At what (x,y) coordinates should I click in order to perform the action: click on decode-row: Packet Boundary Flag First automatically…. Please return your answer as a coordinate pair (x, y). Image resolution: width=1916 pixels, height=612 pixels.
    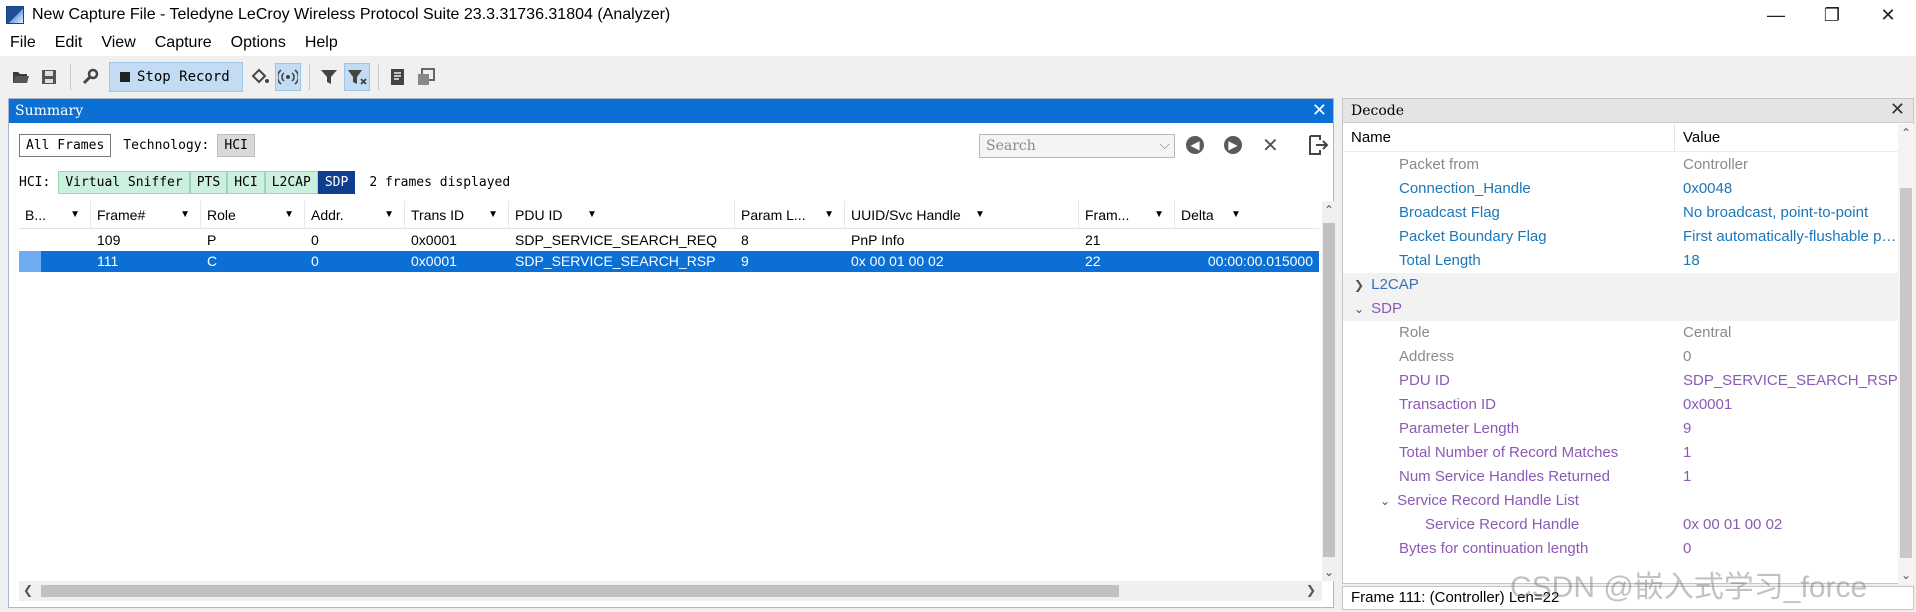
    Looking at the image, I should click on (1620, 237).